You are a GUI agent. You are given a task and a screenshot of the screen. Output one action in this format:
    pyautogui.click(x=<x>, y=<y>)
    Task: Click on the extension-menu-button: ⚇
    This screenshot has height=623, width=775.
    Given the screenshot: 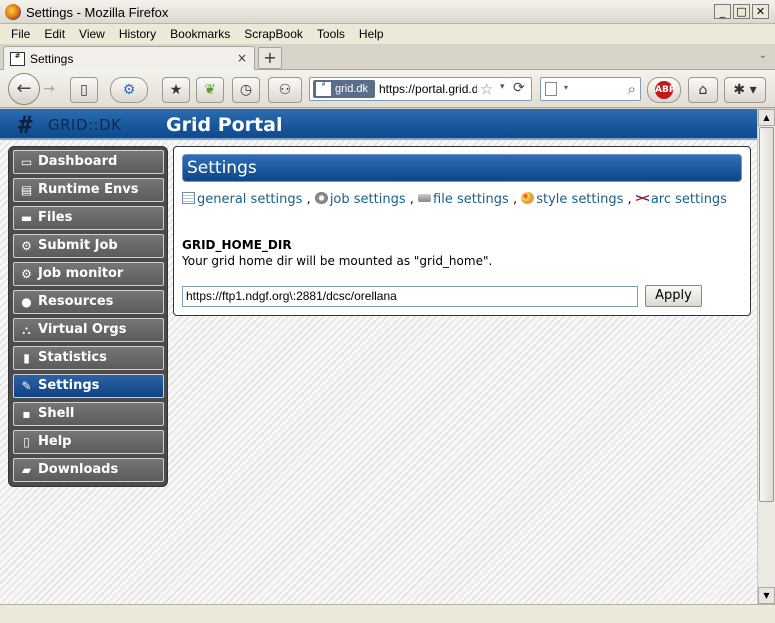 What is the action you would take?
    pyautogui.click(x=285, y=90)
    